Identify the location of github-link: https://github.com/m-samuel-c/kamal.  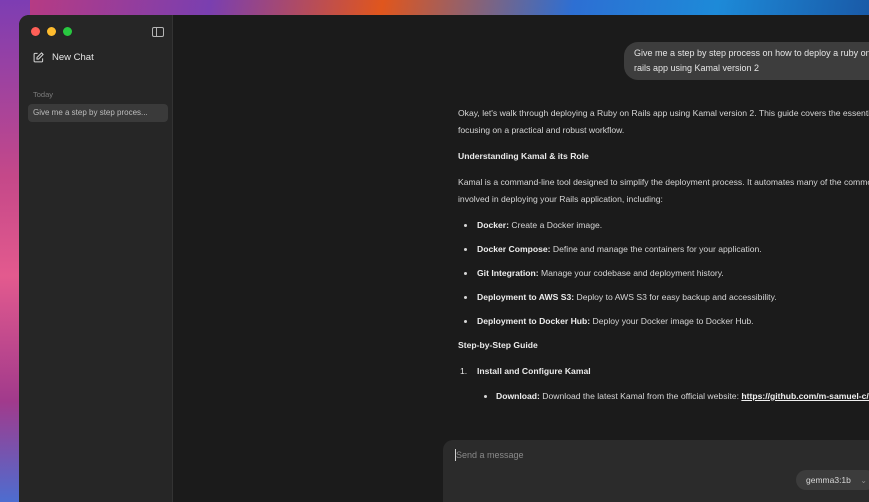
(805, 396).